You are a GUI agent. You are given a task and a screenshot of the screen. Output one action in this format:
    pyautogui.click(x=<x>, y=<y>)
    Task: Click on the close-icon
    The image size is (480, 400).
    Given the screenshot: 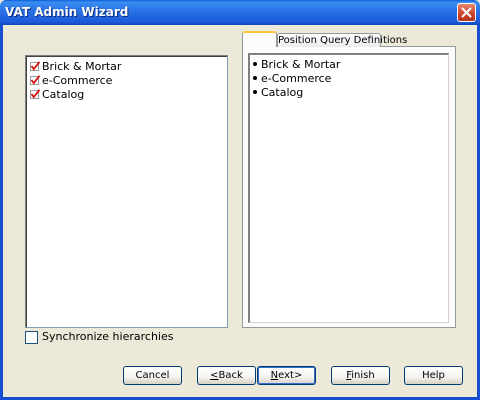 What is the action you would take?
    pyautogui.click(x=466, y=12)
    